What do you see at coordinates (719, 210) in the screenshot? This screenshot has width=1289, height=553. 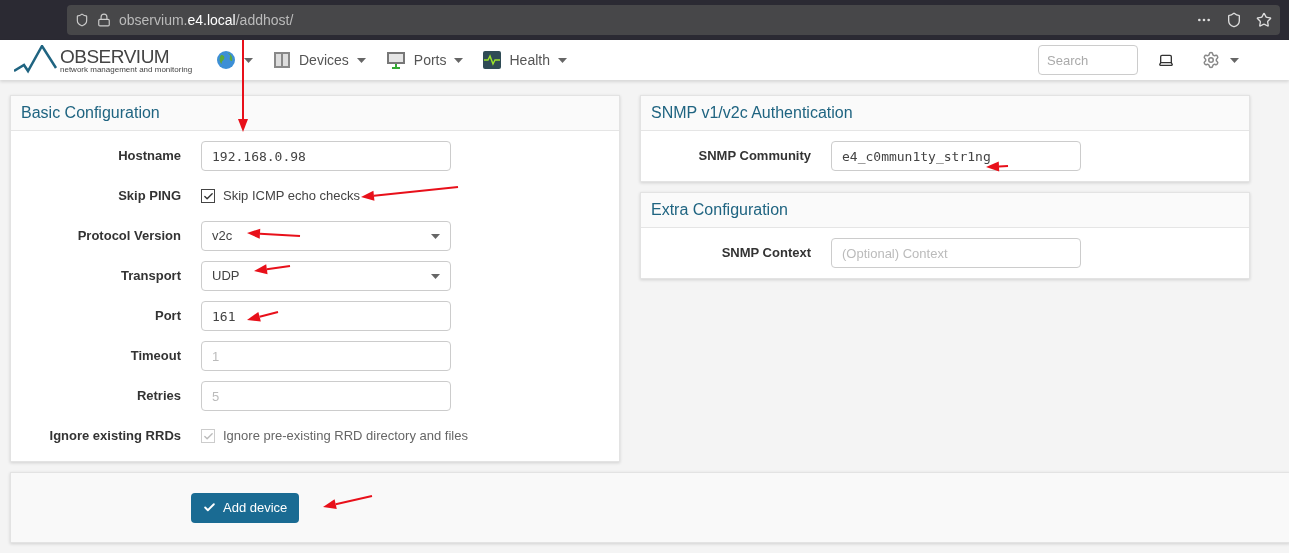 I see `panel-title: Extra Configuration` at bounding box center [719, 210].